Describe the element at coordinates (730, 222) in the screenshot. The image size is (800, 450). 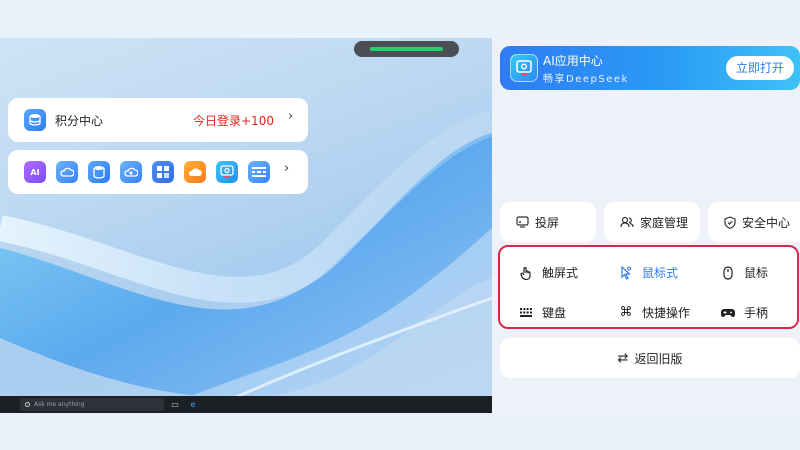
I see `shield-icon` at that location.